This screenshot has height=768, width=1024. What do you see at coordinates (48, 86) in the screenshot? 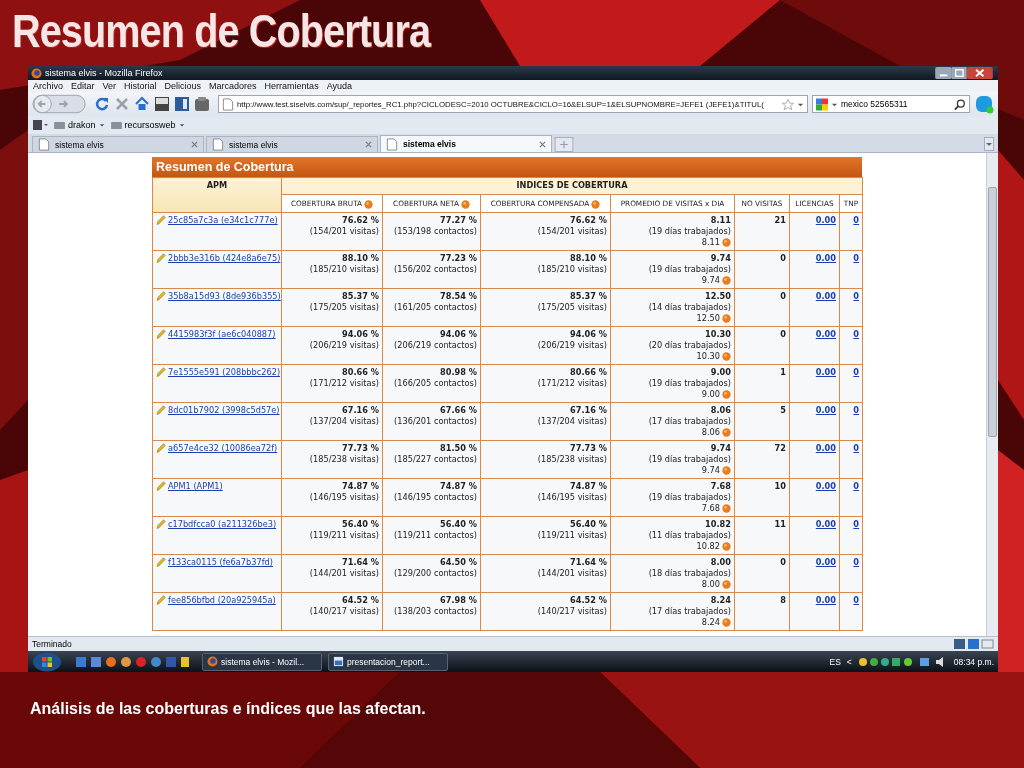
I see `menu-item: Archivo` at bounding box center [48, 86].